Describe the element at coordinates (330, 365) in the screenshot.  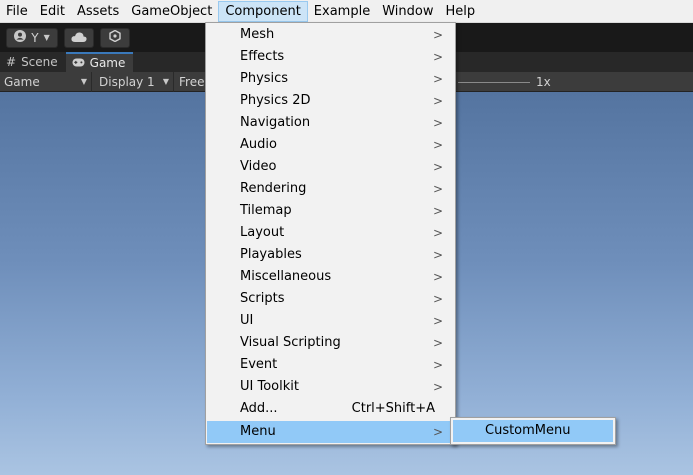
I see `menu-item-event: Event >` at that location.